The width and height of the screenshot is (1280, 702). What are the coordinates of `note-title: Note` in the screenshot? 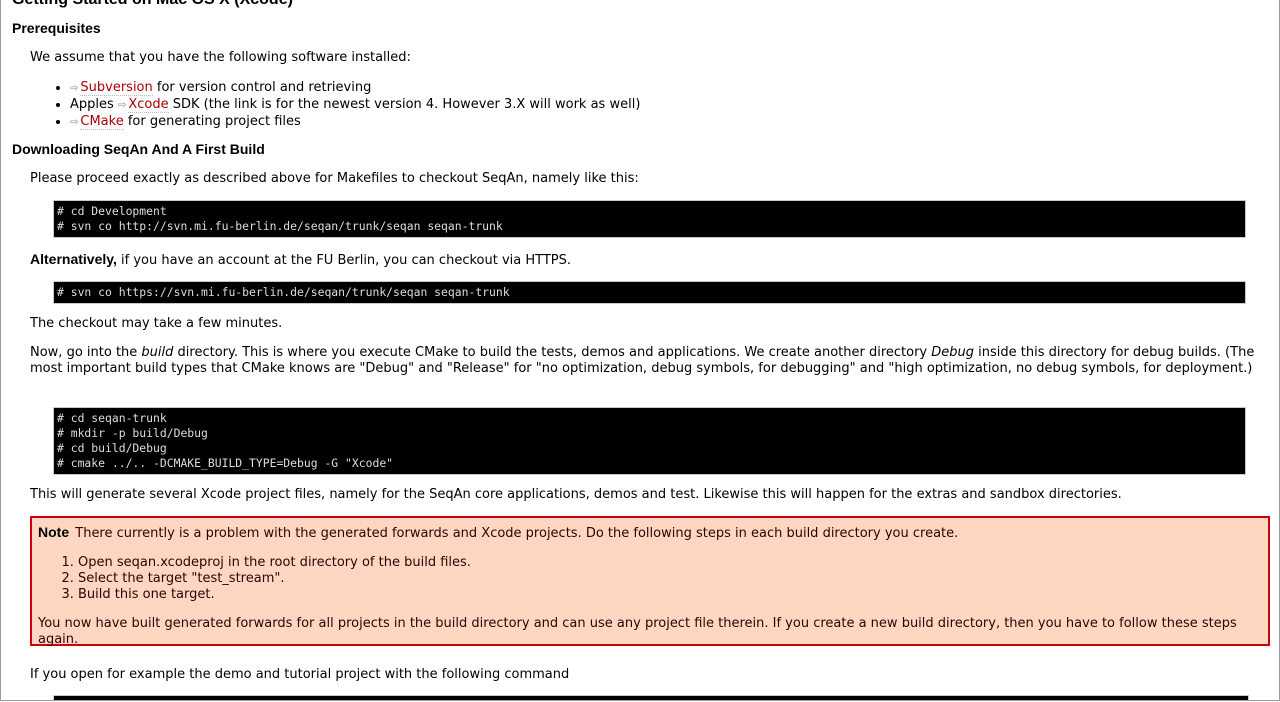 It's located at (54, 532).